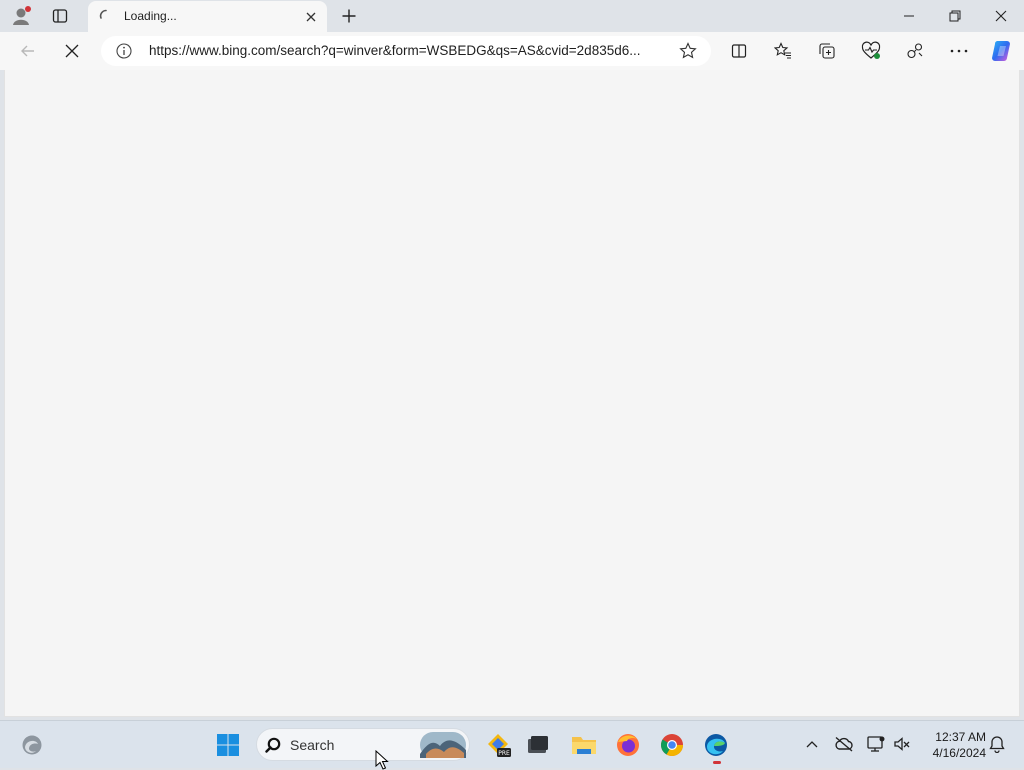 This screenshot has height=770, width=1024. I want to click on stop-icon, so click(72, 51).